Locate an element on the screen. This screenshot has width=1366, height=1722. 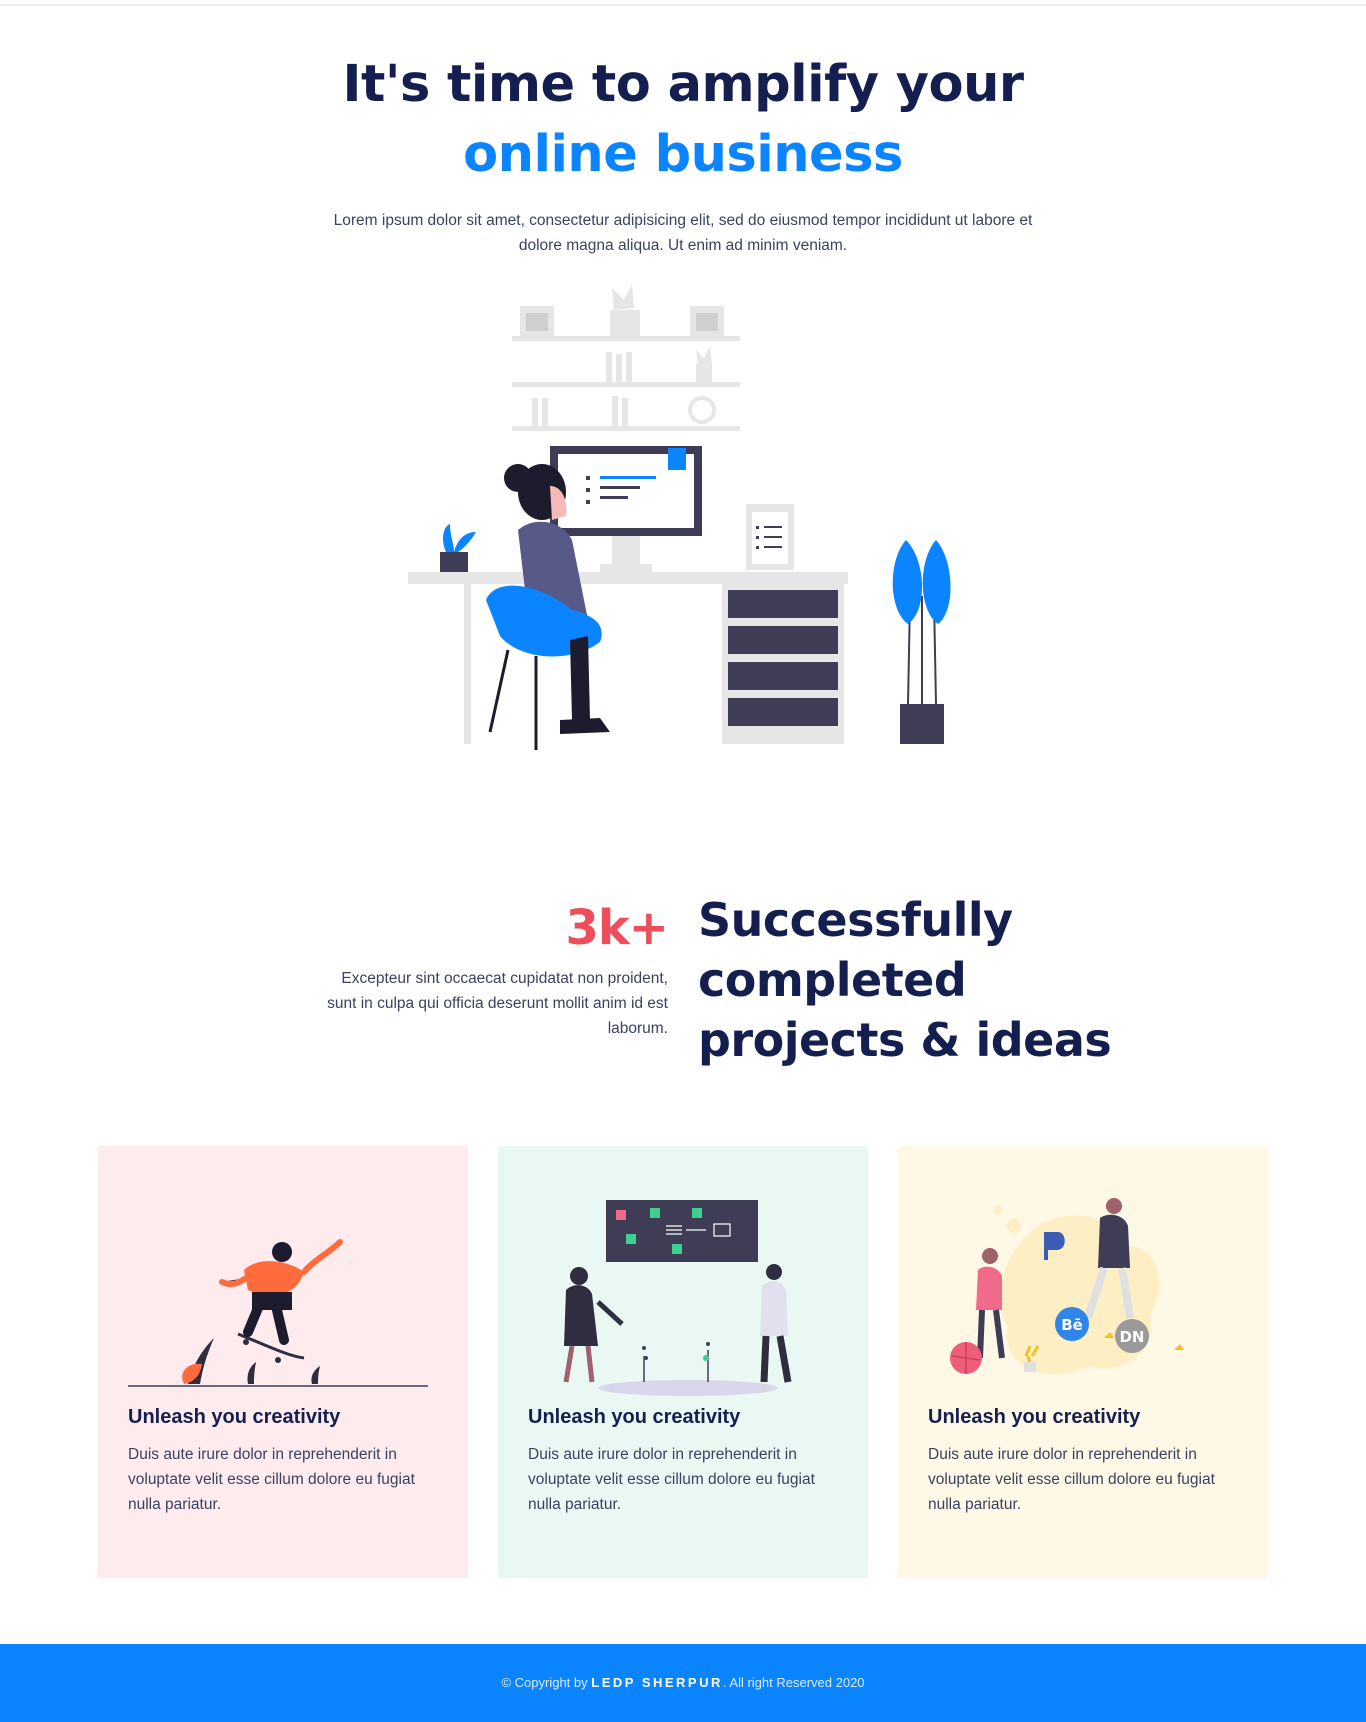
skateboarder-illustration is located at coordinates (278, 1313).